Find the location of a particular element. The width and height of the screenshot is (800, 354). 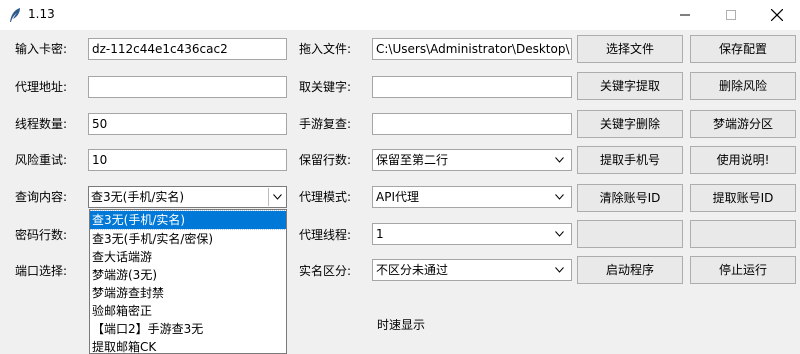

dropdown-option: 查3无(手机/实名) is located at coordinates (188, 220).